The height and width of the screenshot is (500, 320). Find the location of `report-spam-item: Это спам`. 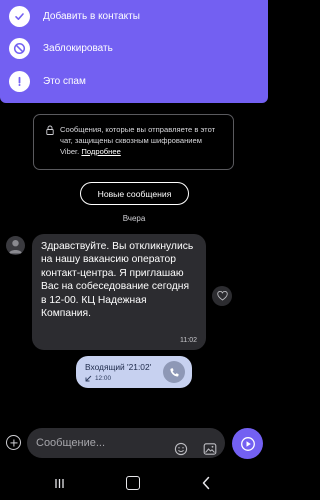

report-spam-item: Это спам is located at coordinates (134, 81).